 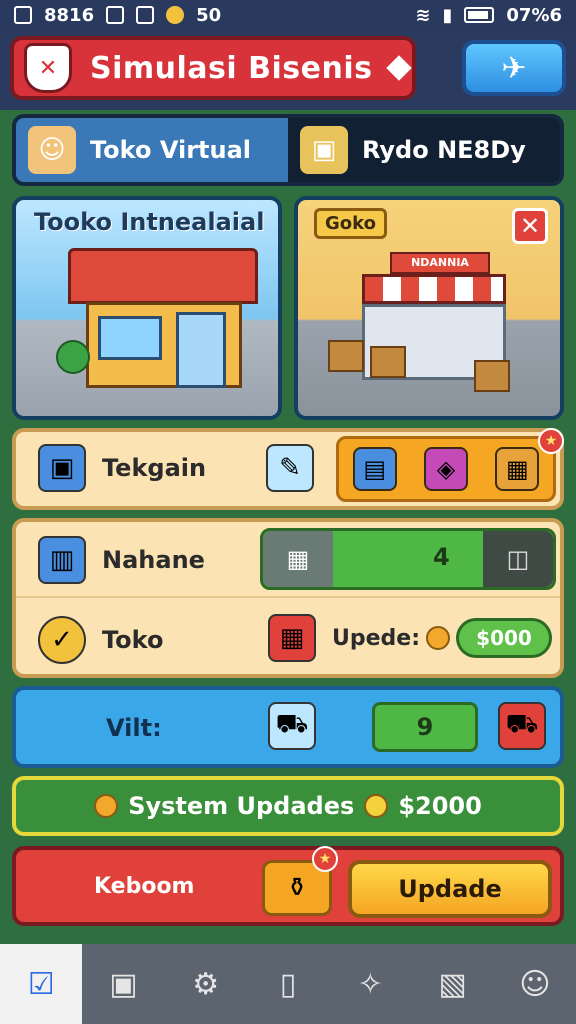 What do you see at coordinates (62, 560) in the screenshot?
I see `trash-bin-icon: ▥` at bounding box center [62, 560].